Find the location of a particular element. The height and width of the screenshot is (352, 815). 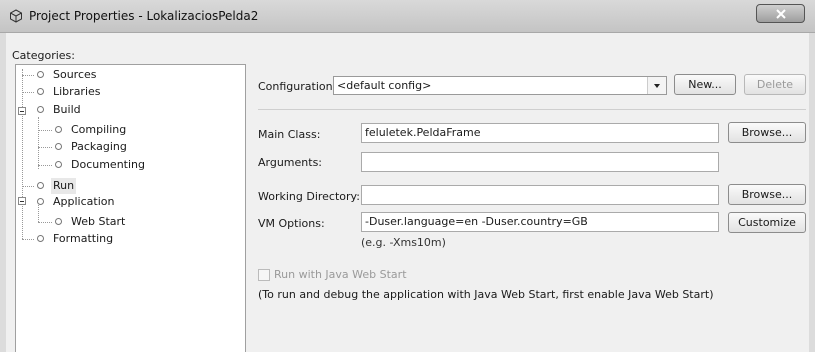

arguments-input is located at coordinates (540, 162).